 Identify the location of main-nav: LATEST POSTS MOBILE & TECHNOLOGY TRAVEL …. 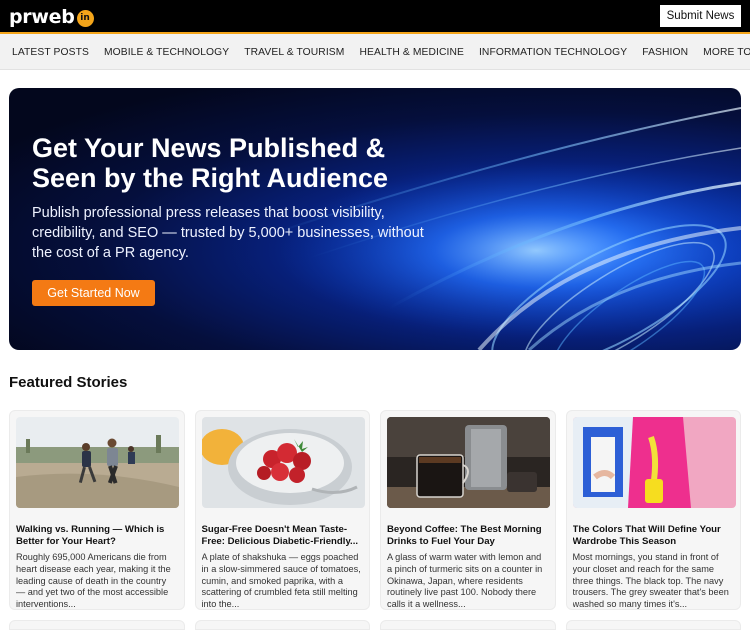
(375, 52).